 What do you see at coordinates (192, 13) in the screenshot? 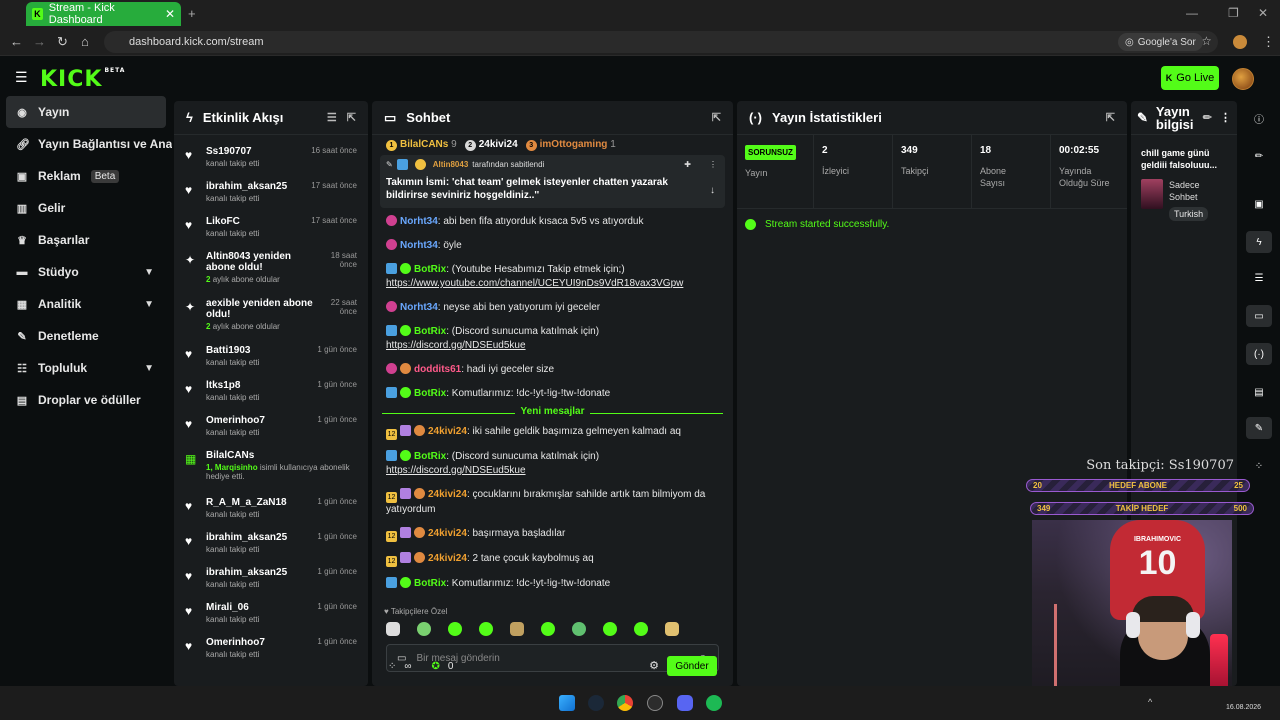
I see `new-tab-icon: +` at bounding box center [192, 13].